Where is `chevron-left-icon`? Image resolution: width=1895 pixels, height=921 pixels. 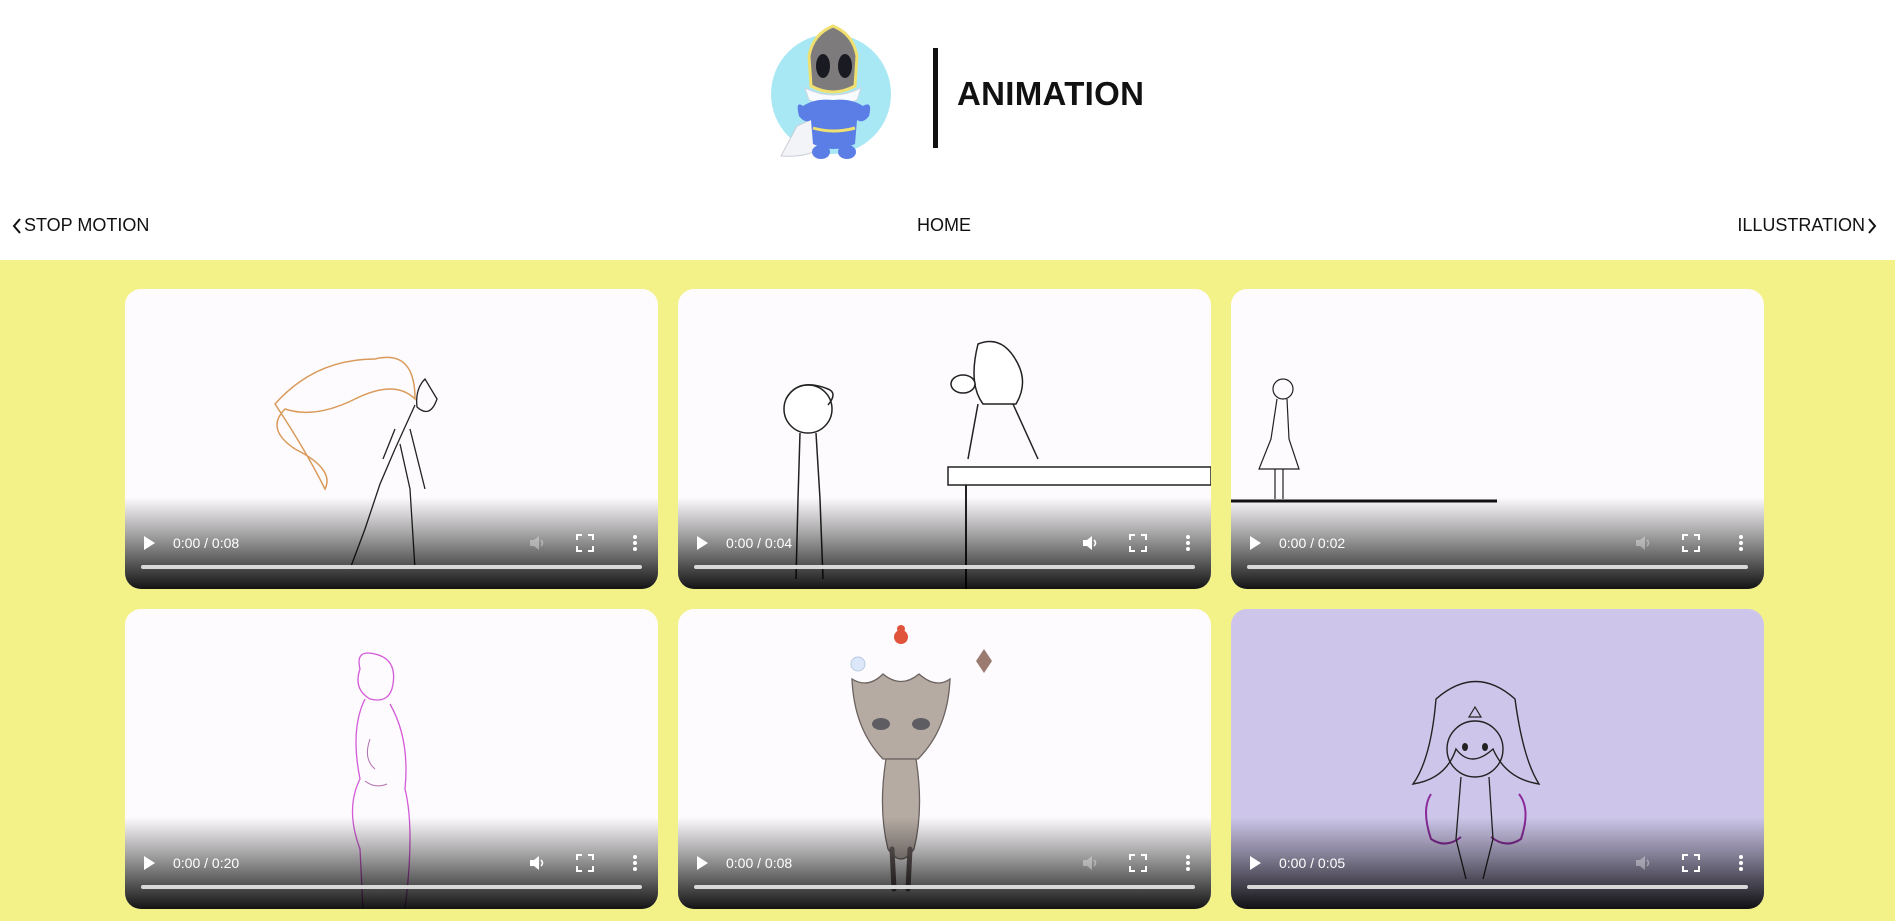 chevron-left-icon is located at coordinates (16, 225).